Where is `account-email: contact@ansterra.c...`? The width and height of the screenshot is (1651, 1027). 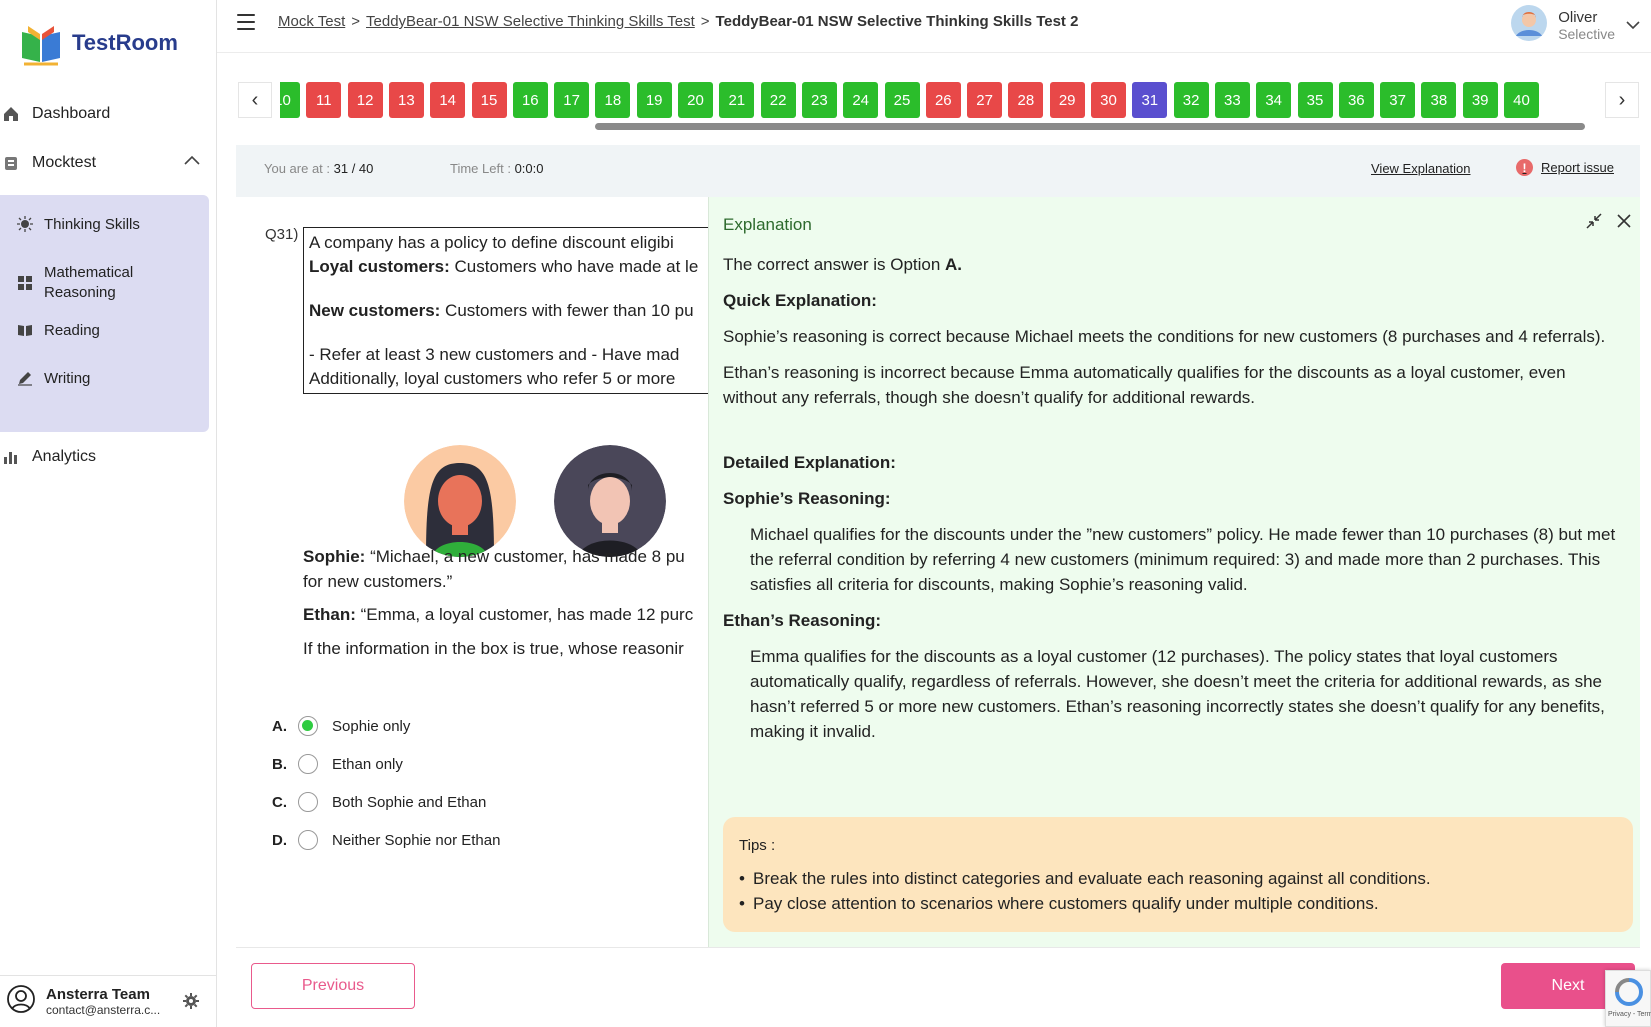
account-email: contact@ansterra.c... is located at coordinates (103, 1010).